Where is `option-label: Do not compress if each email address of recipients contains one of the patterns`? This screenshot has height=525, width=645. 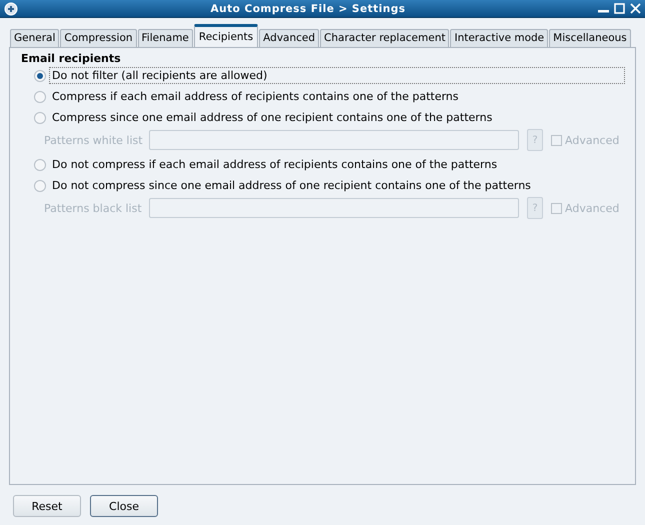 option-label: Do not compress if each email address of recipients contains one of the patterns is located at coordinates (274, 164).